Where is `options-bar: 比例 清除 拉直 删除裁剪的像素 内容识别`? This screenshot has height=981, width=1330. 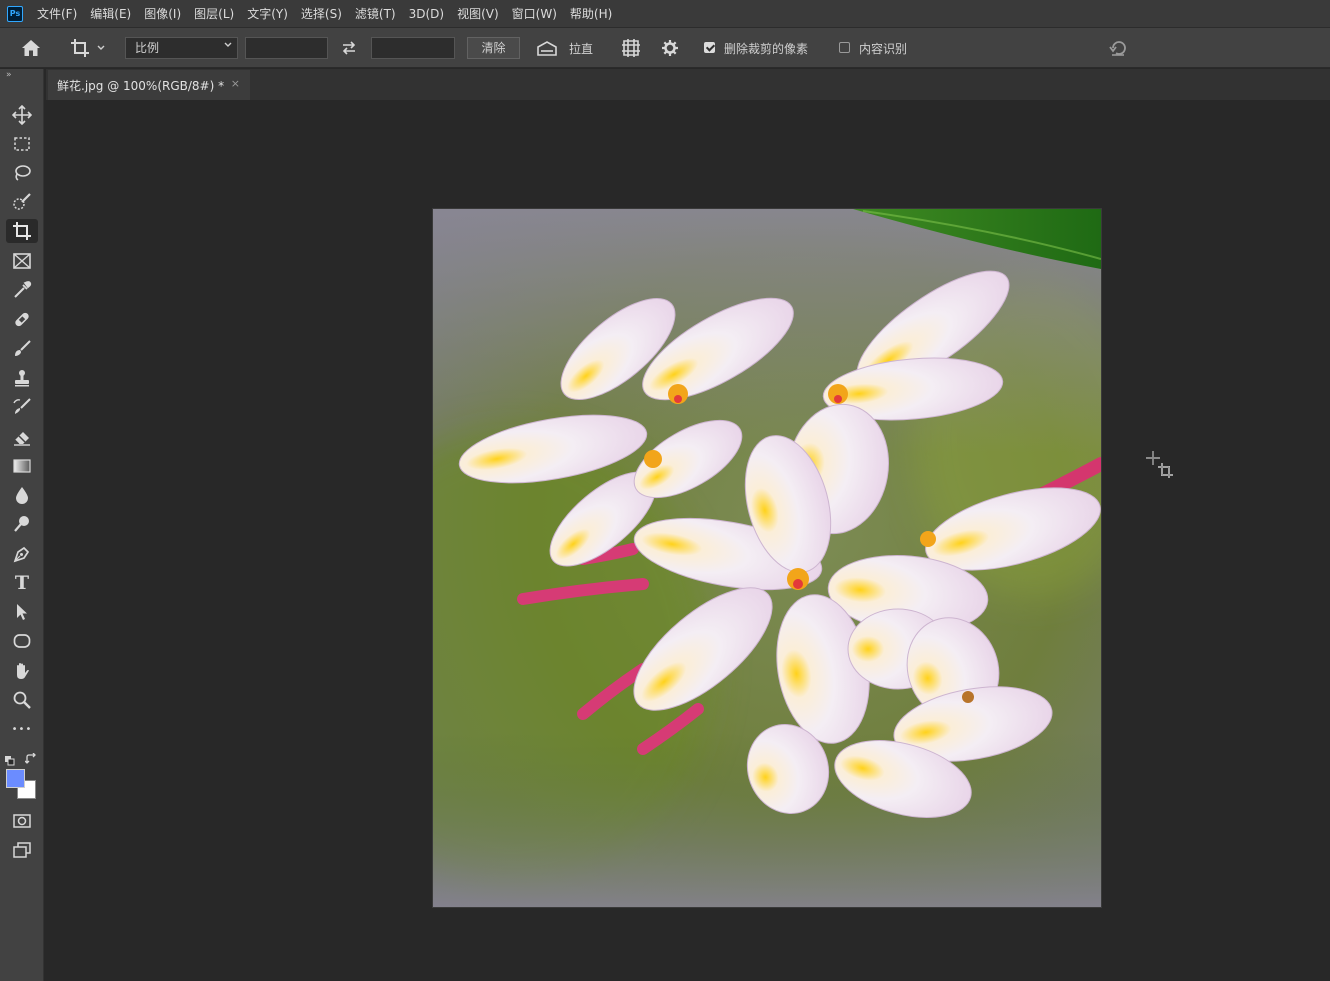
options-bar: 比例 清除 拉直 删除裁剪的像素 内容识别 is located at coordinates (665, 48).